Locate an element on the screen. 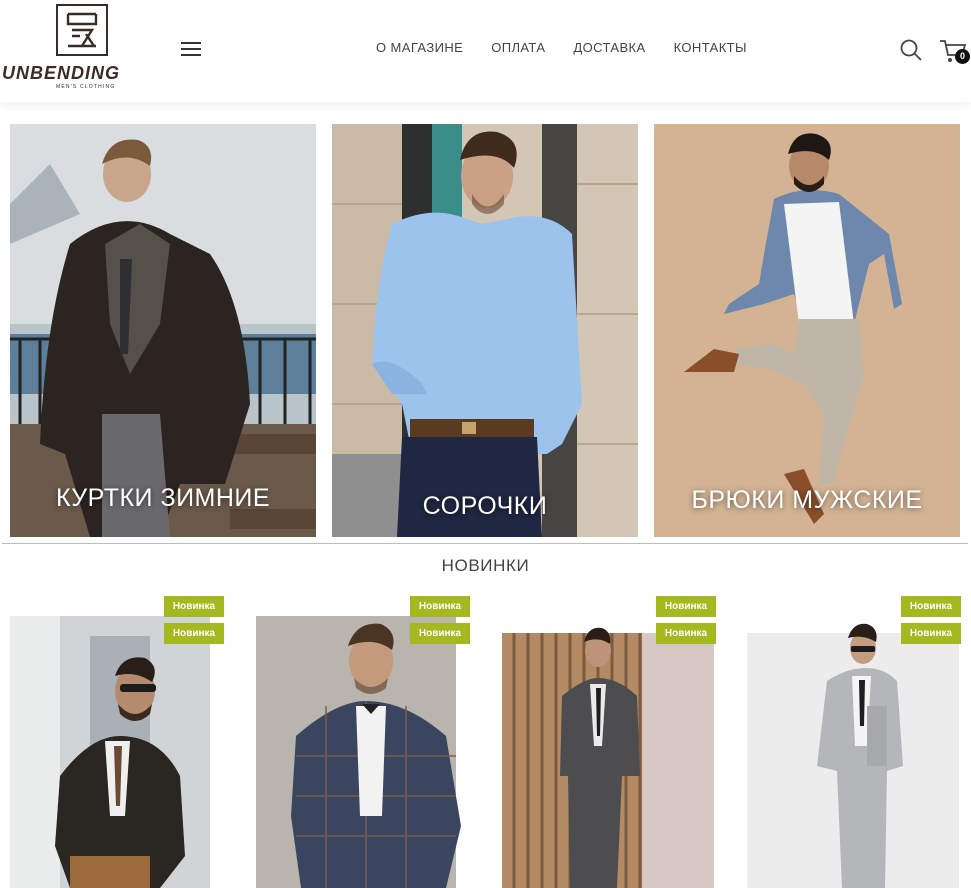  cart-count-badge: 0 is located at coordinates (962, 56).